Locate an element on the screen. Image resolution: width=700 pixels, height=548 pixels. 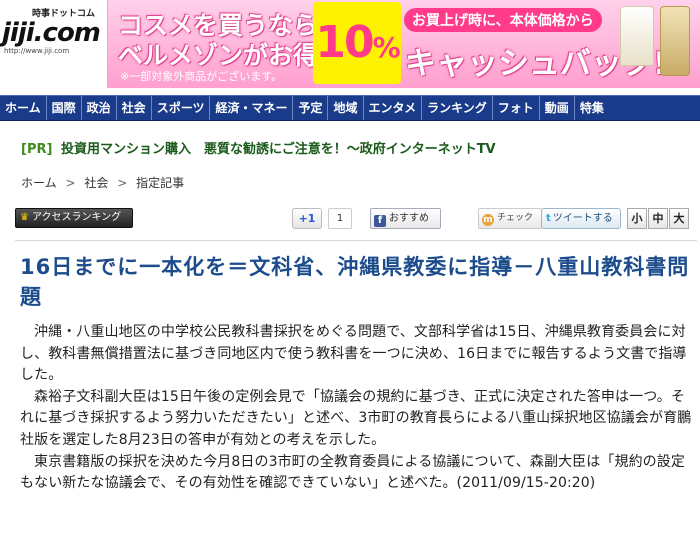
jiji-logo: 時事ドットコム jiji.com http://www.jiji.com is located at coordinates (51, 34).